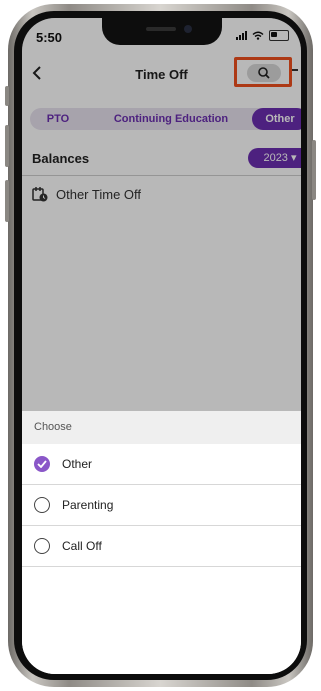 This screenshot has width=321, height=691. I want to click on volume-down-button, so click(7, 201).